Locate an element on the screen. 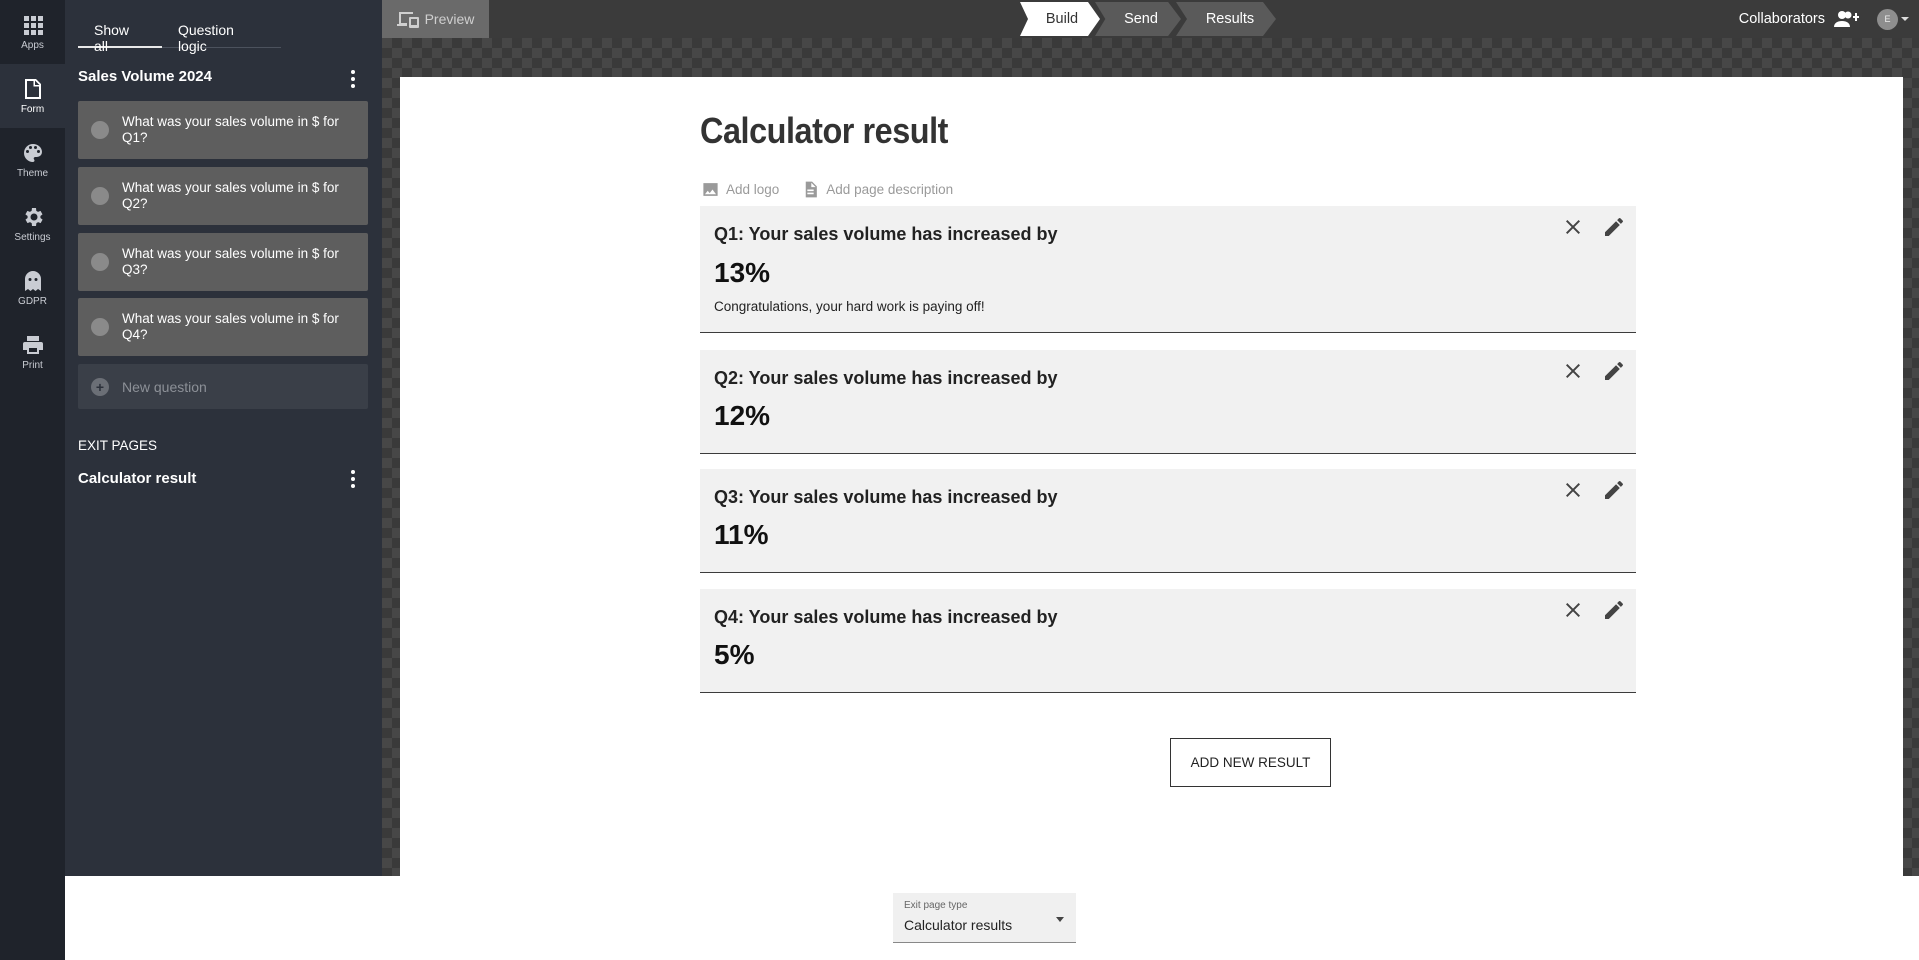  palette-icon is located at coordinates (32, 153).